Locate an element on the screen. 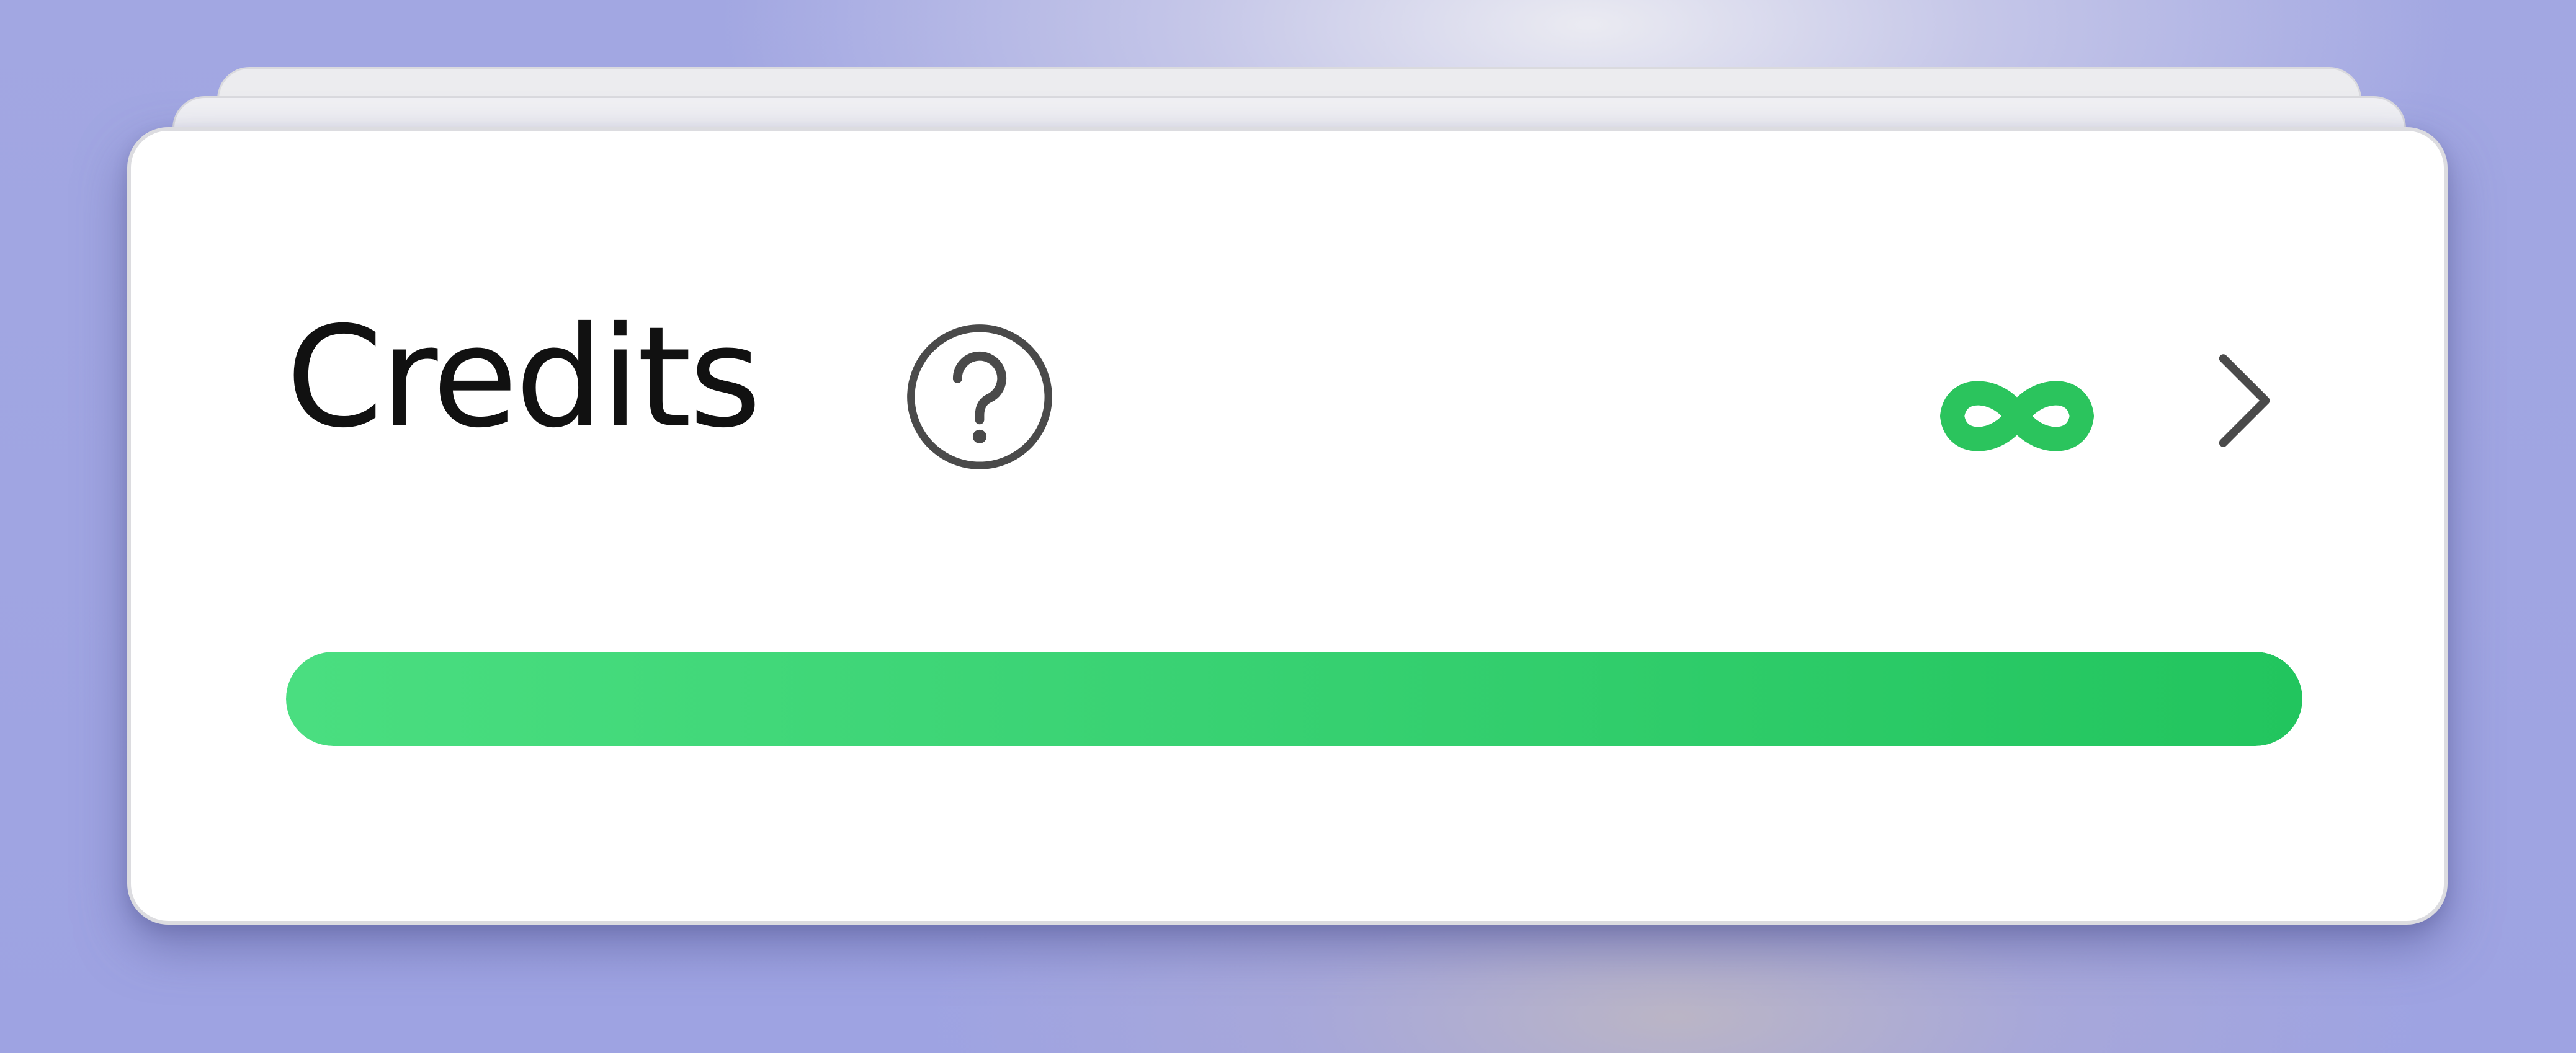 The image size is (2576, 1053). chevron-right-icon is located at coordinates (2246, 400).